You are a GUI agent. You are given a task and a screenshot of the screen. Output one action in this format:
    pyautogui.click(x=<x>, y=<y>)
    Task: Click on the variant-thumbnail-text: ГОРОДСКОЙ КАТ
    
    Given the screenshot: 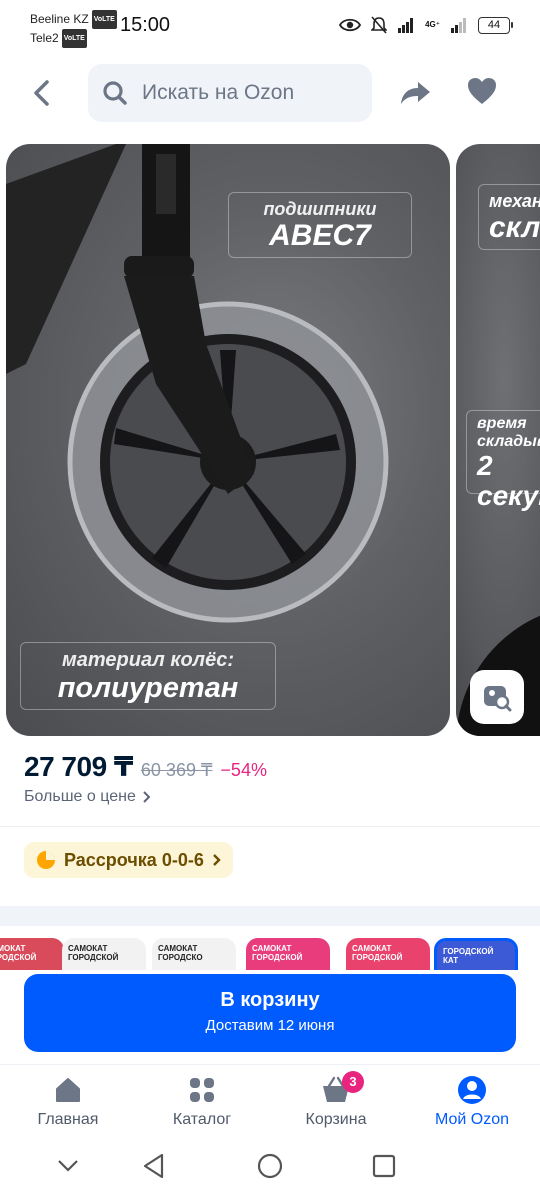 What is the action you would take?
    pyautogui.click(x=468, y=956)
    